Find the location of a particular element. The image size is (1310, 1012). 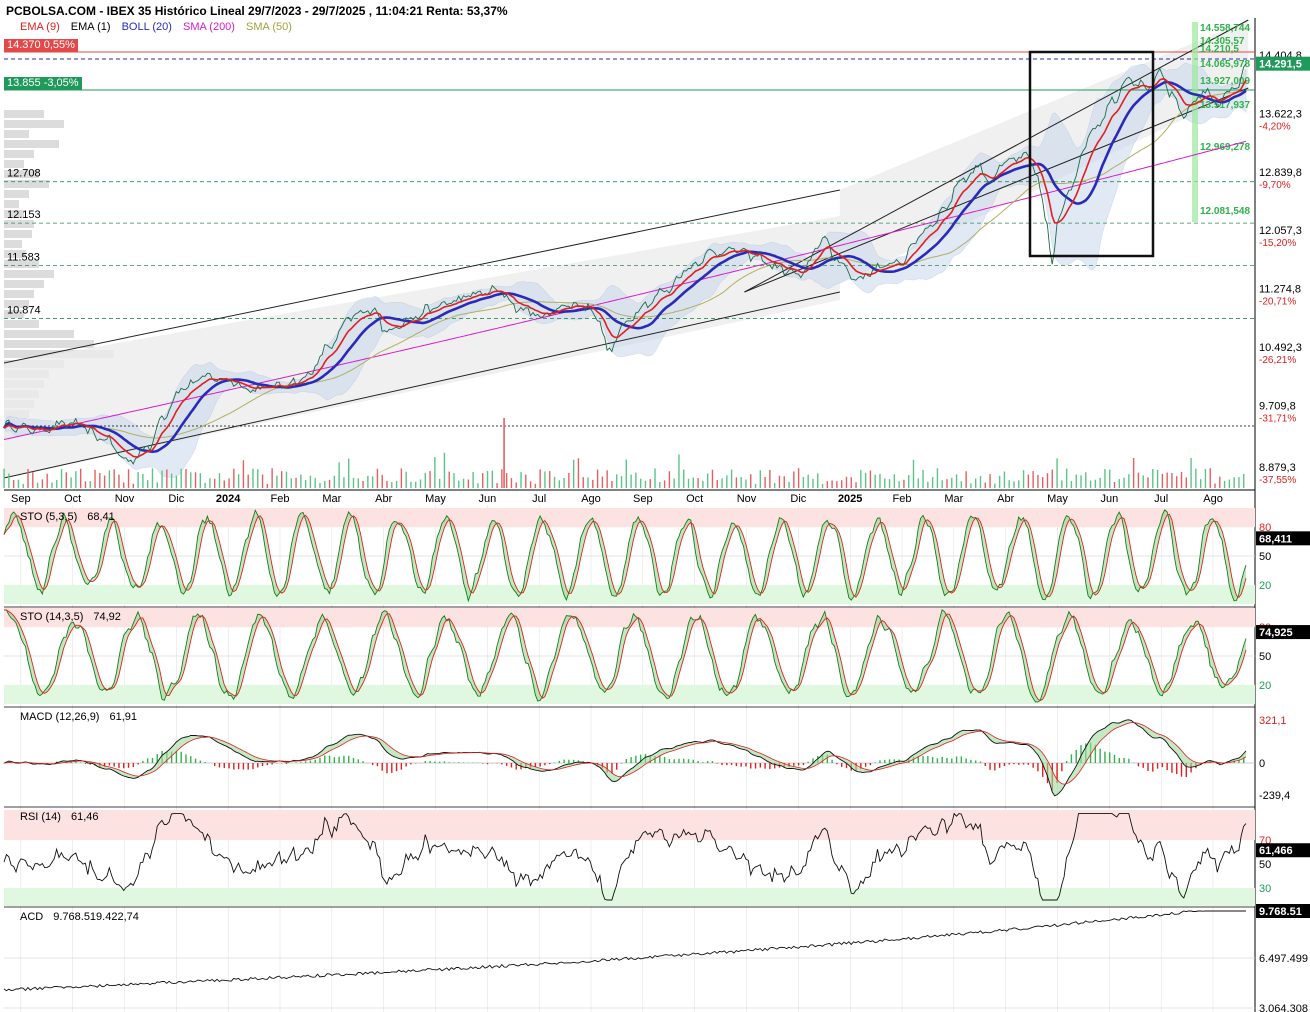

acd-badge: 9.768.51 is located at coordinates (1280, 912).